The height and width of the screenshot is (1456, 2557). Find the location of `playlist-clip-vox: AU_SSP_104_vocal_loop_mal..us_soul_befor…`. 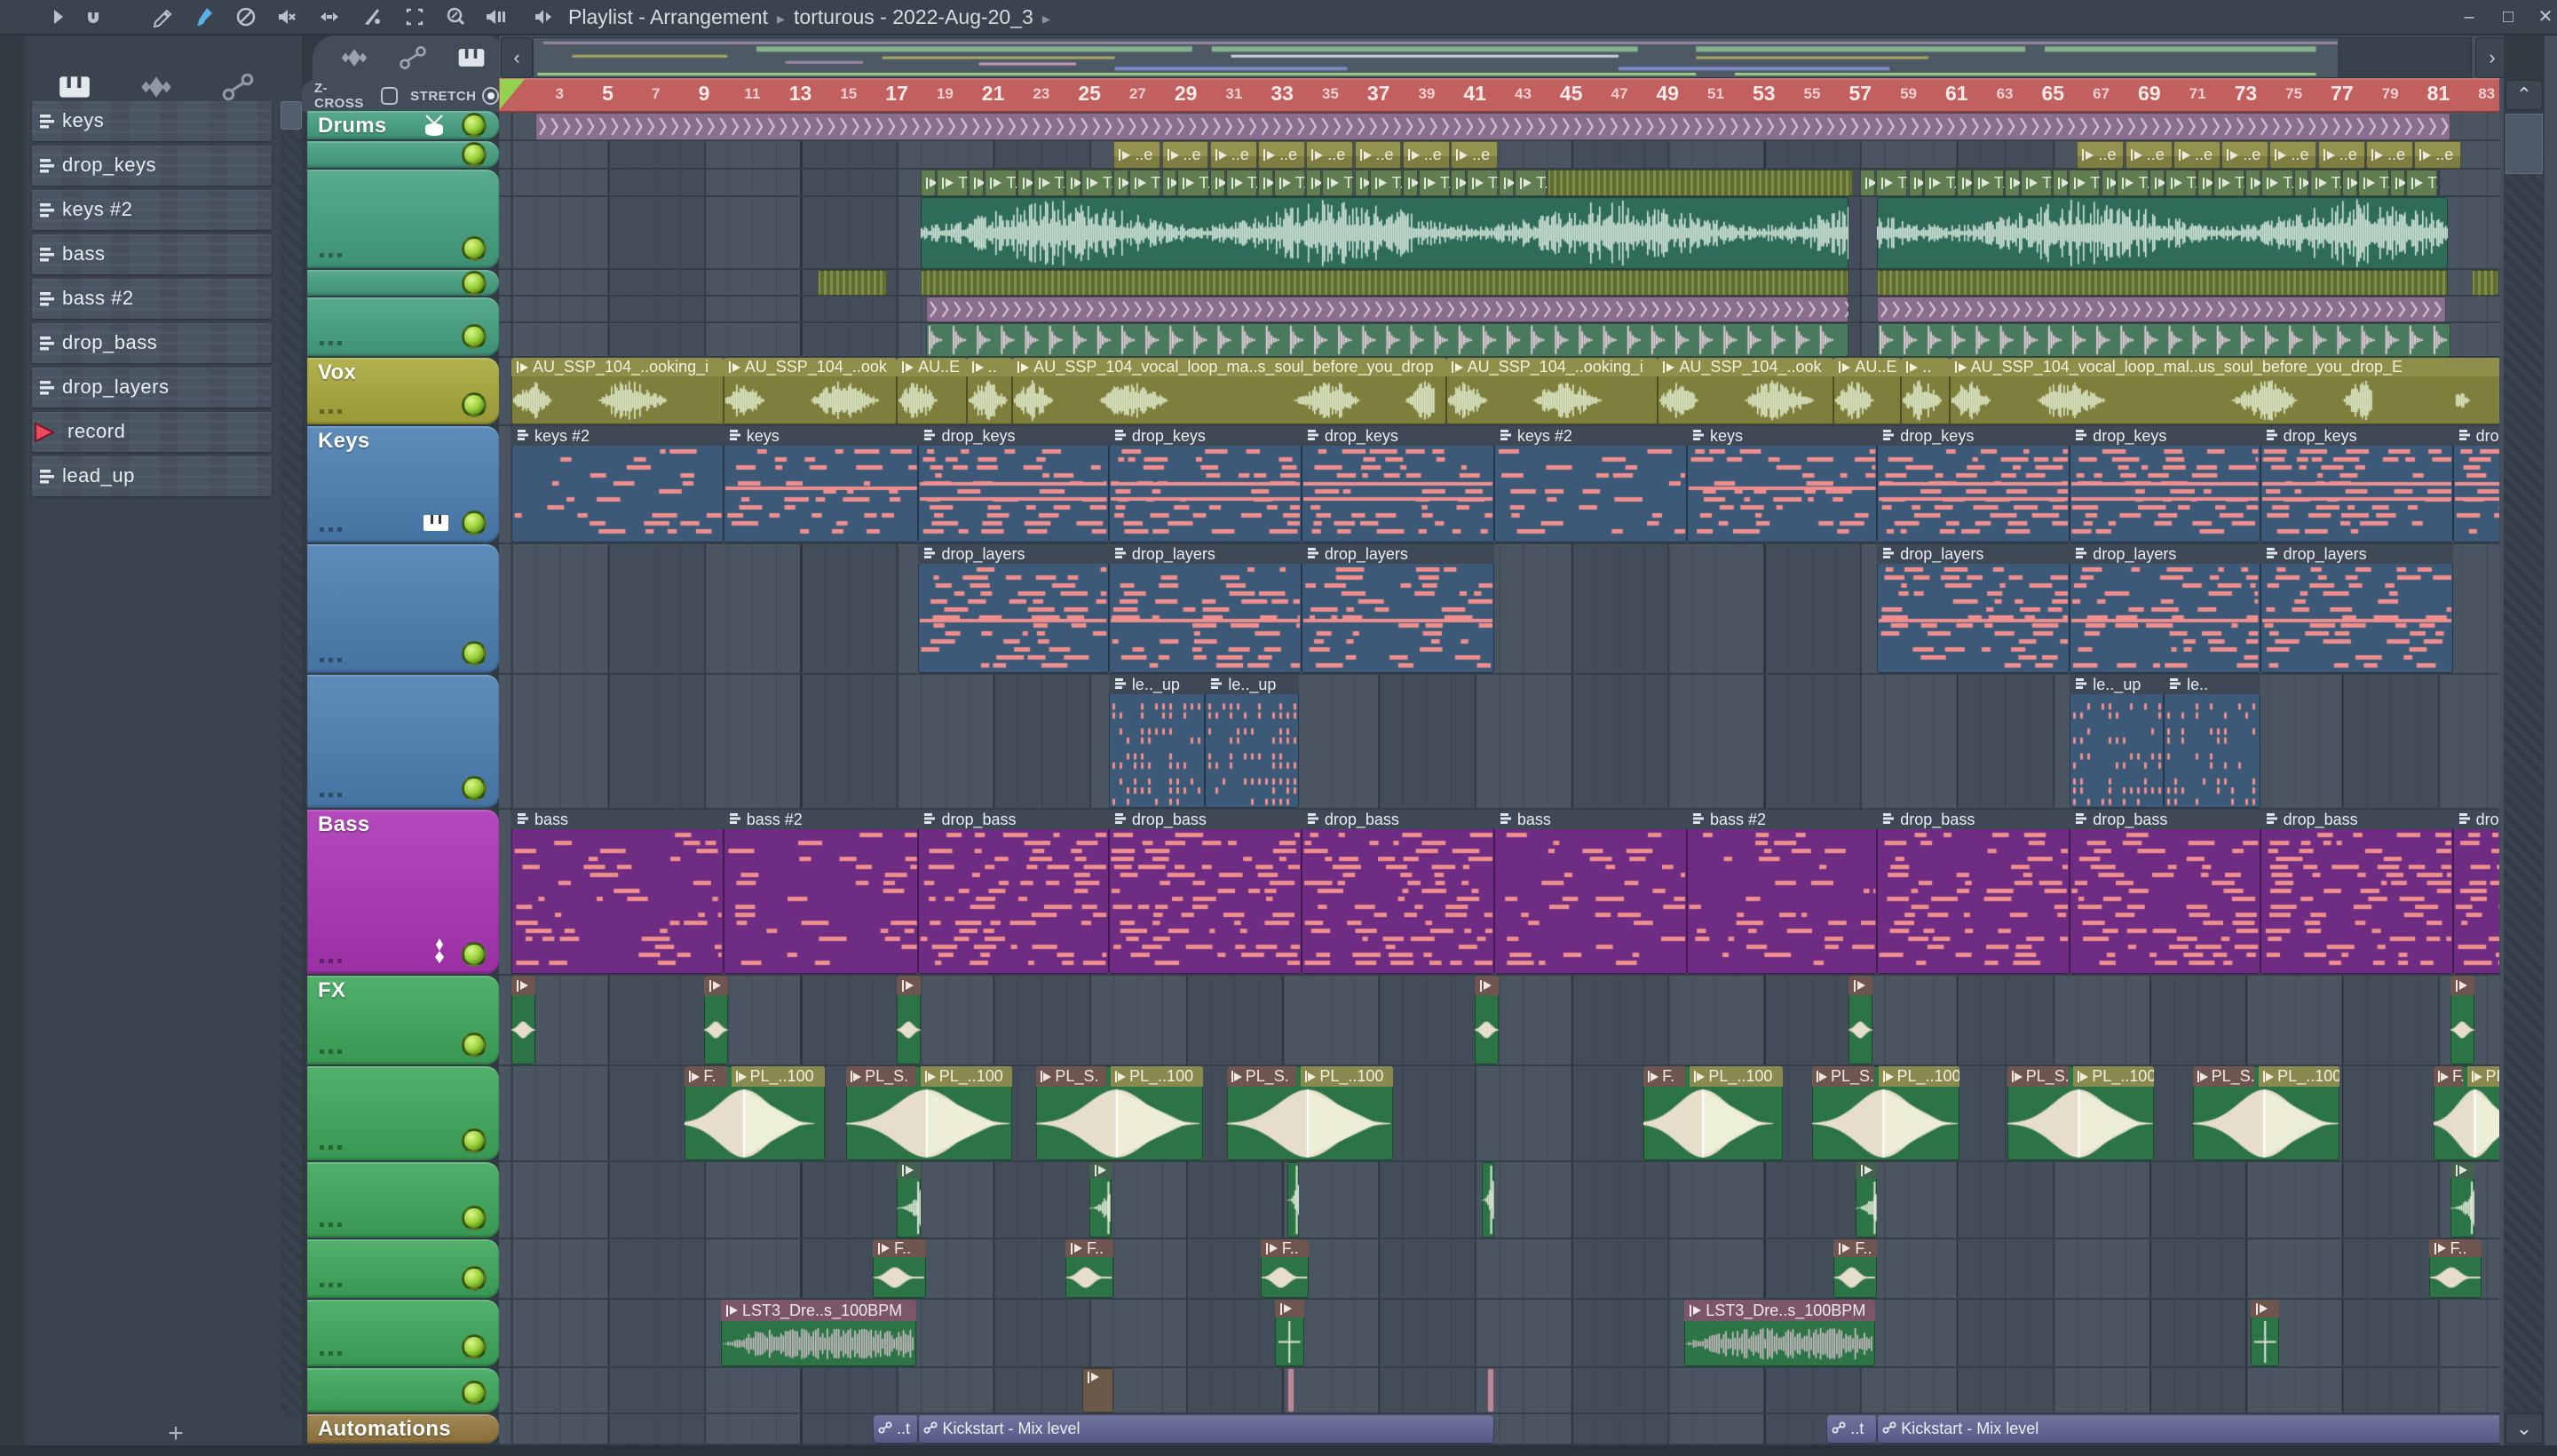

playlist-clip-vox: AU_SSP_104_vocal_loop_mal..us_soul_befor… is located at coordinates (2224, 391).